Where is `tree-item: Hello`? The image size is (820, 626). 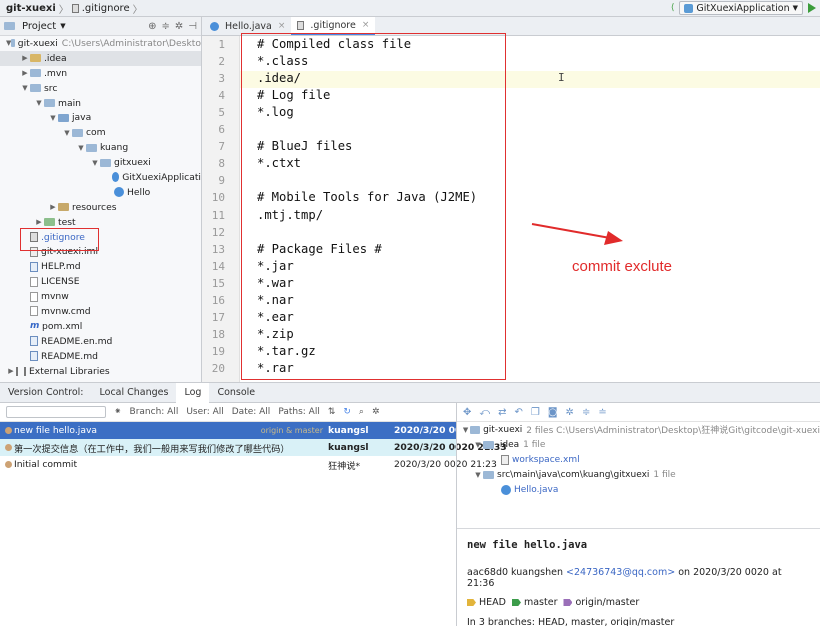
tree-item: Hello is located at coordinates (100, 192).